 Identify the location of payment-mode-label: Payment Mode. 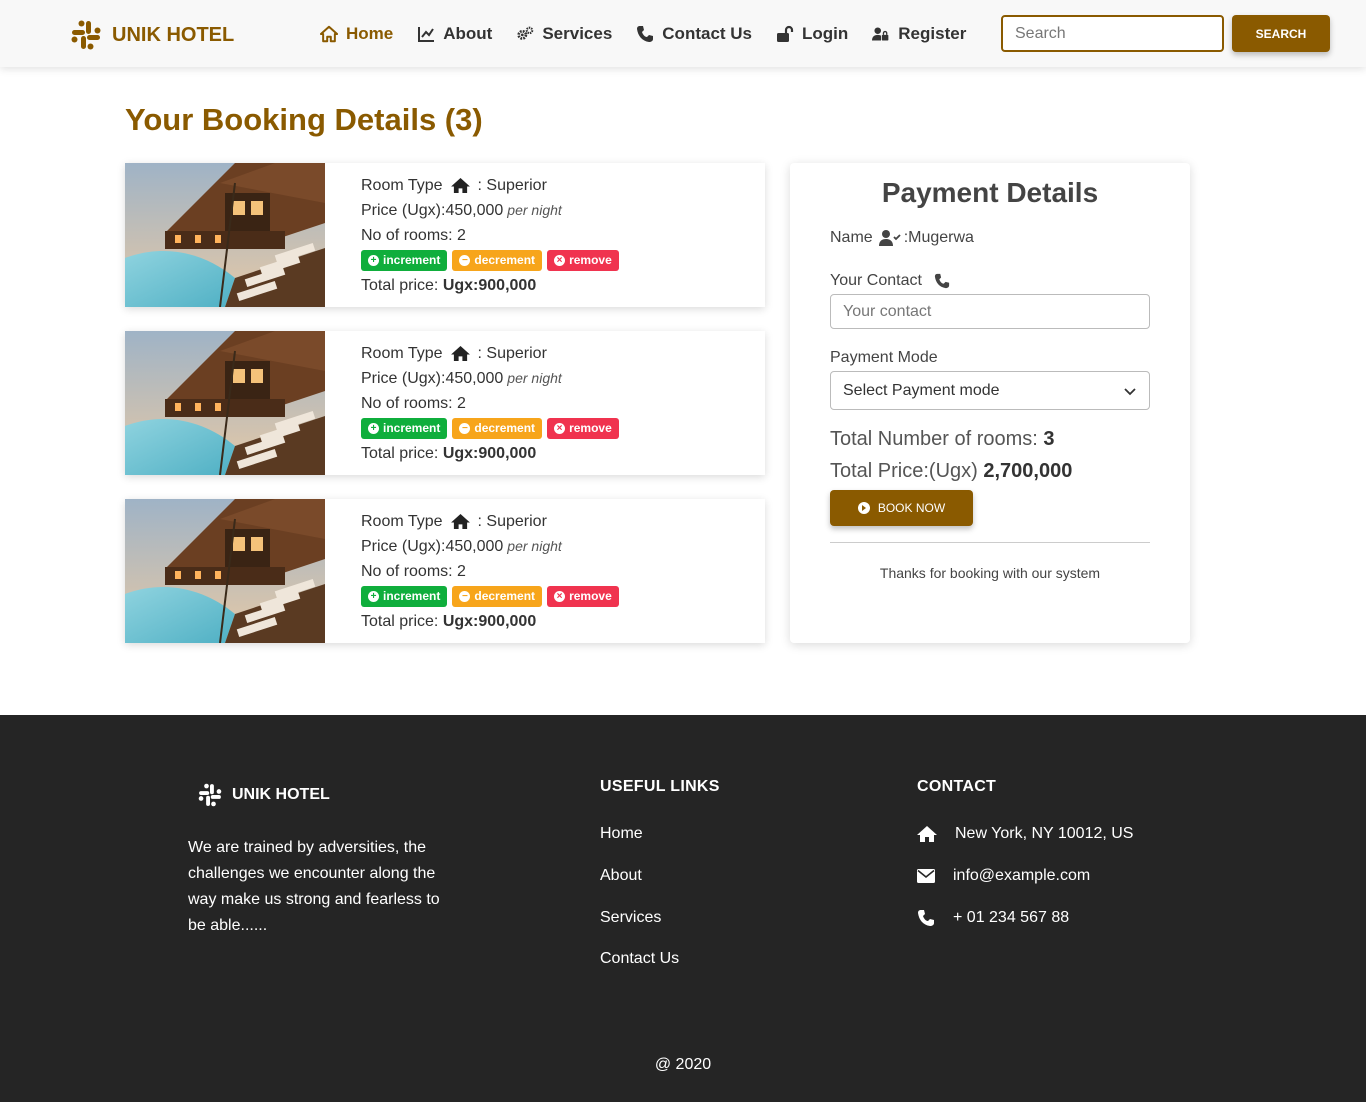
(884, 357).